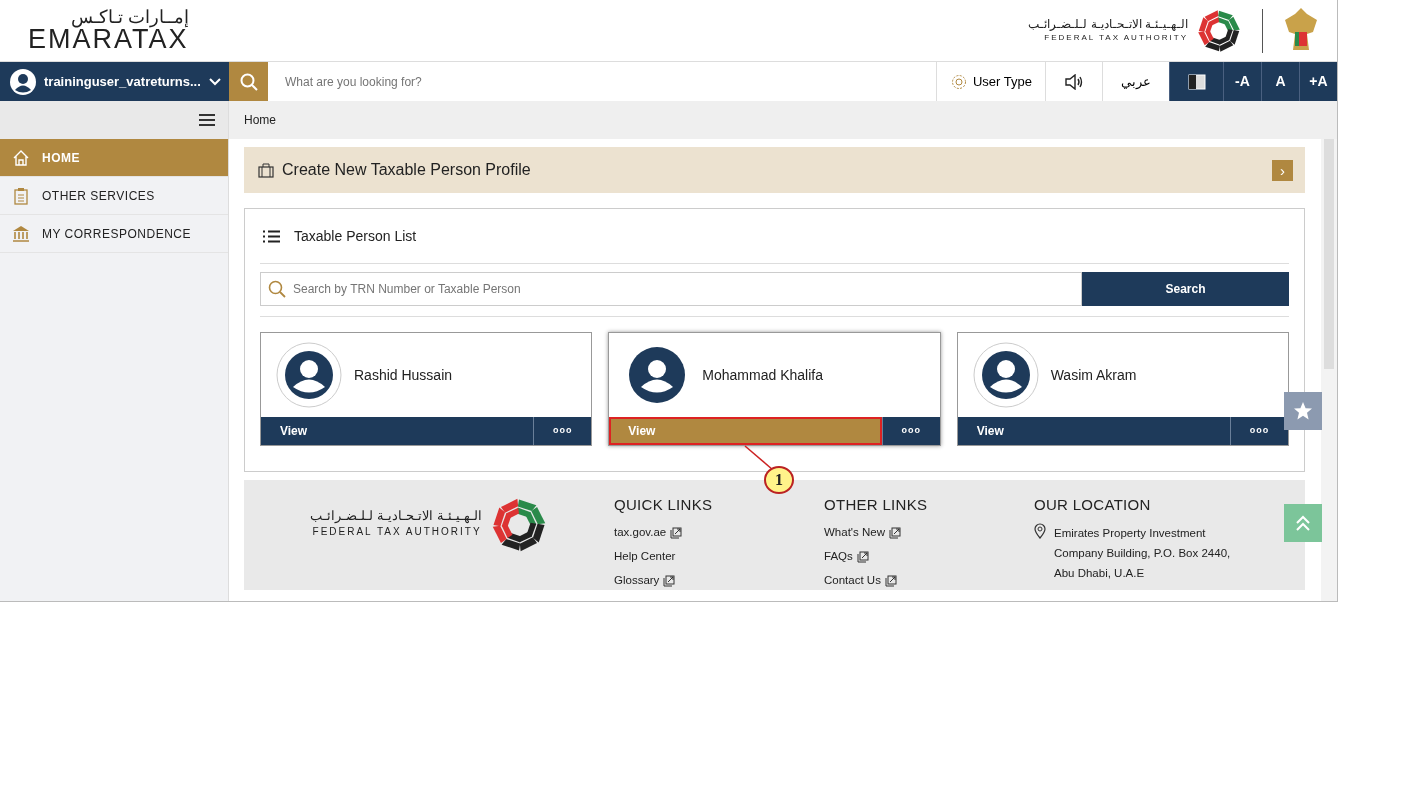 This screenshot has width=1414, height=801. Describe the element at coordinates (719, 532) in the screenshot. I see `footer-link: tax.gov.ae` at that location.